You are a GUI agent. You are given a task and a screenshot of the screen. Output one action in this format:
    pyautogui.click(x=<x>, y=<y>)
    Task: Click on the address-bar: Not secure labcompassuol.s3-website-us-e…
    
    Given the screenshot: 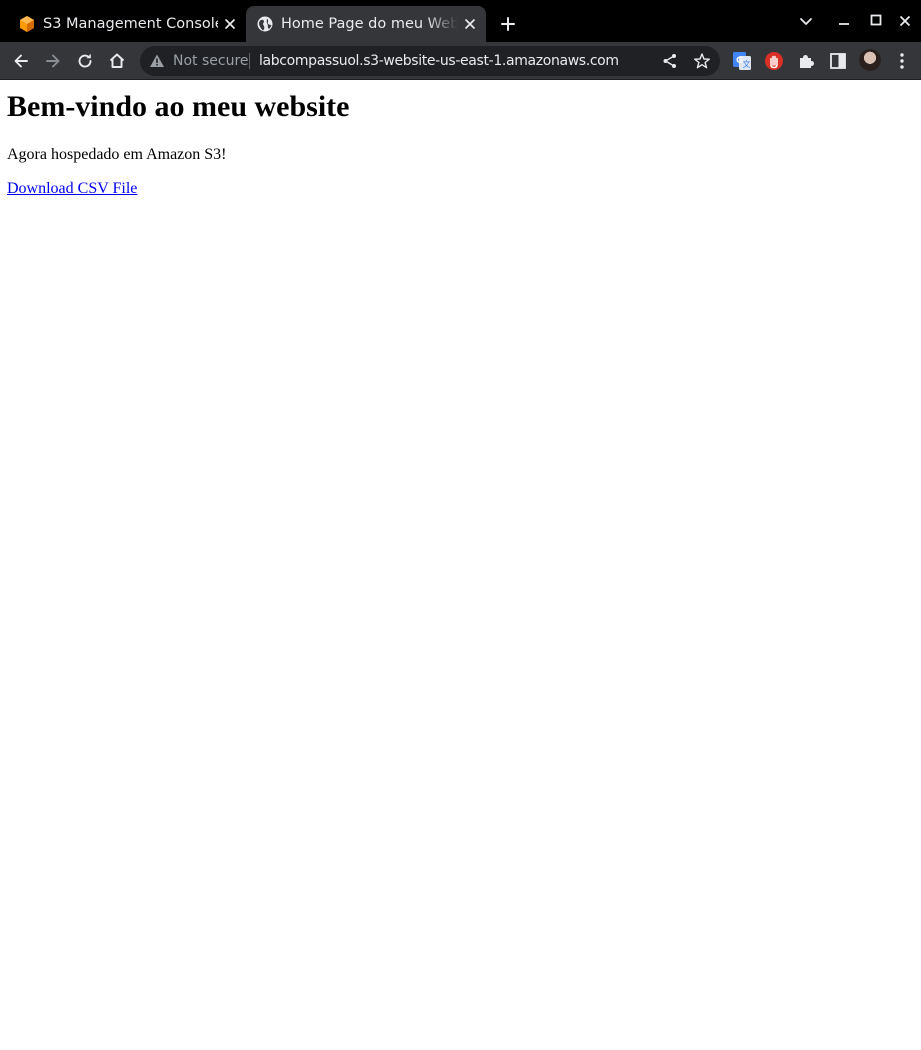 What is the action you would take?
    pyautogui.click(x=430, y=61)
    